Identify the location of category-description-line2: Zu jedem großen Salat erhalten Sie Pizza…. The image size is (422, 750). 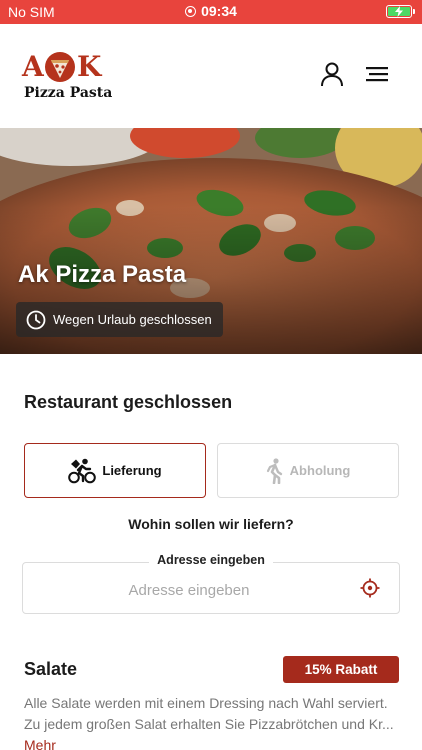
(209, 724).